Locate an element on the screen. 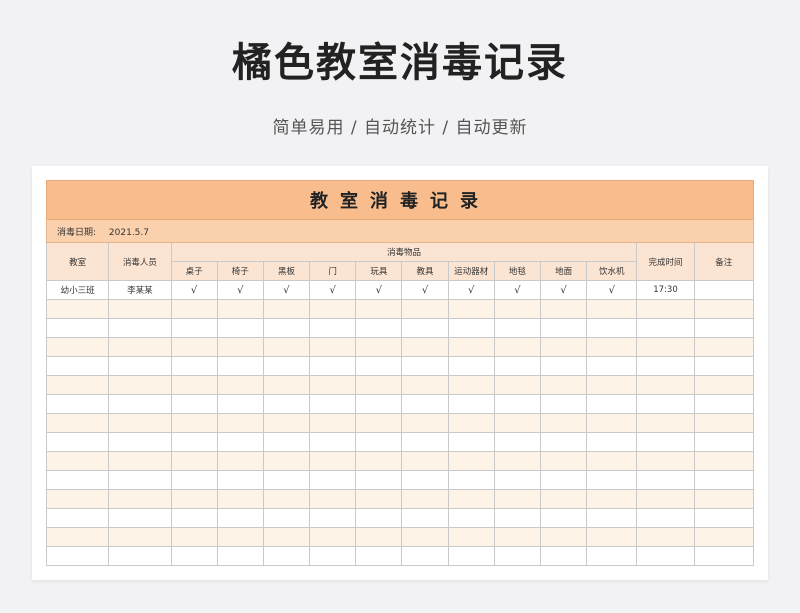 The height and width of the screenshot is (613, 800). header-classroom: 教室 is located at coordinates (77, 261).